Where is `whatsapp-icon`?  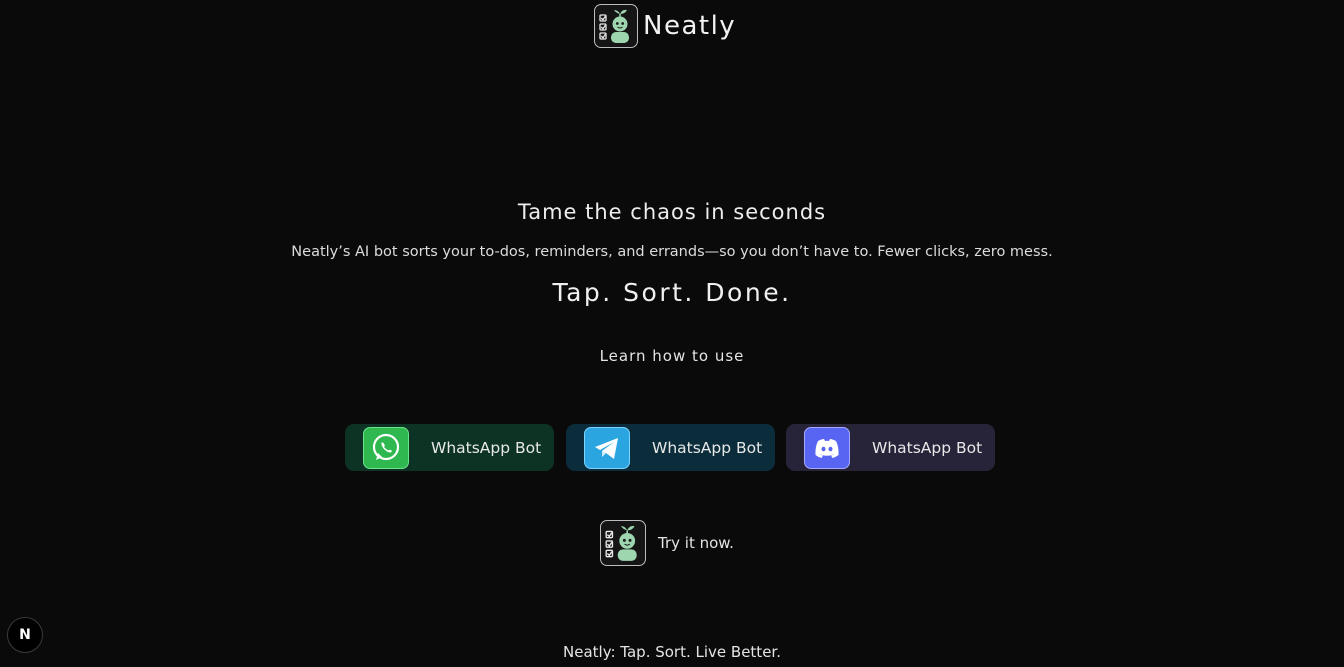
whatsapp-icon is located at coordinates (386, 447).